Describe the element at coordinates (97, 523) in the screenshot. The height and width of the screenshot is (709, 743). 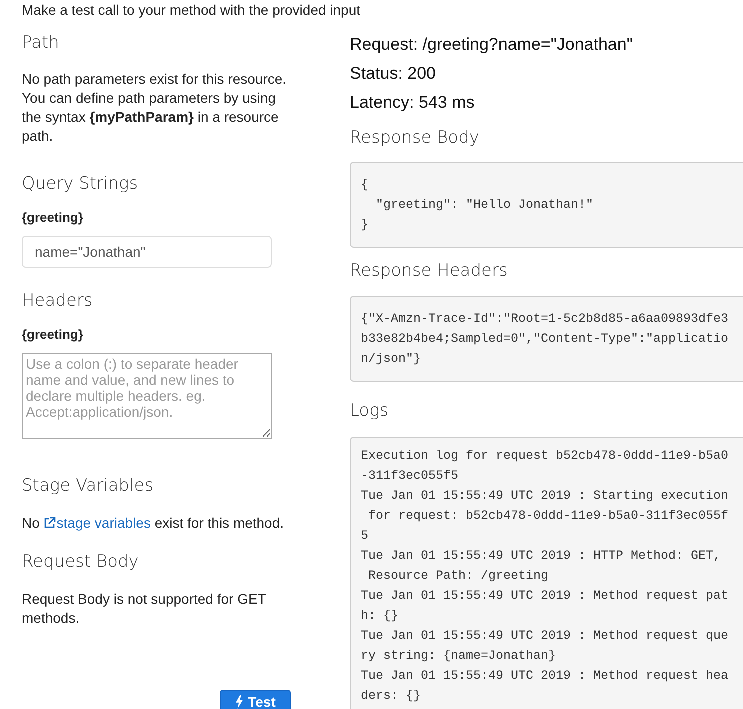
I see `stage-variables-link: stage variables` at that location.